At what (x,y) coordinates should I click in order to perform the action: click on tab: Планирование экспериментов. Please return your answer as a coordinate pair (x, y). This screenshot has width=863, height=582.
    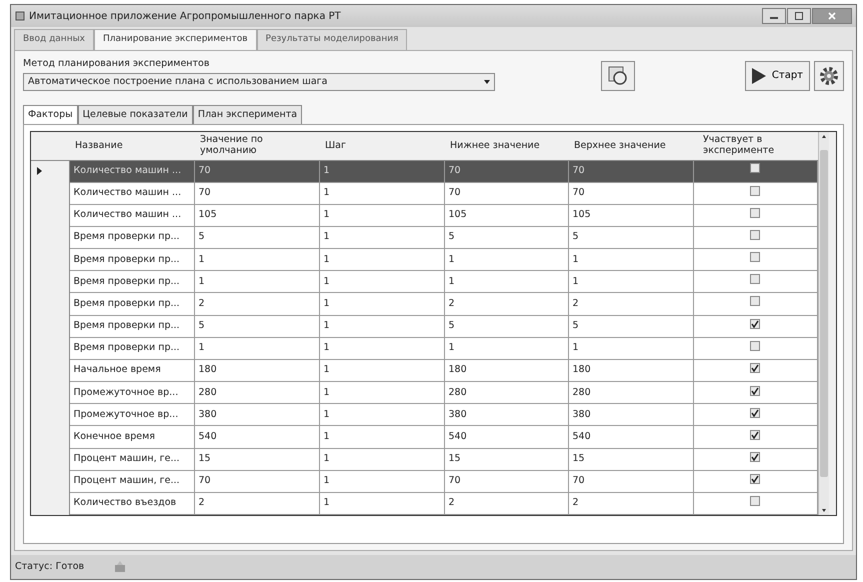
    Looking at the image, I should click on (175, 39).